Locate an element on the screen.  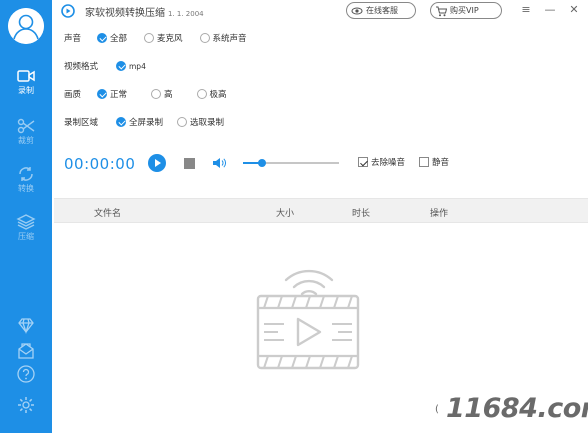
file-table-header: 文件名 大小 时长 操作 is located at coordinates (321, 210).